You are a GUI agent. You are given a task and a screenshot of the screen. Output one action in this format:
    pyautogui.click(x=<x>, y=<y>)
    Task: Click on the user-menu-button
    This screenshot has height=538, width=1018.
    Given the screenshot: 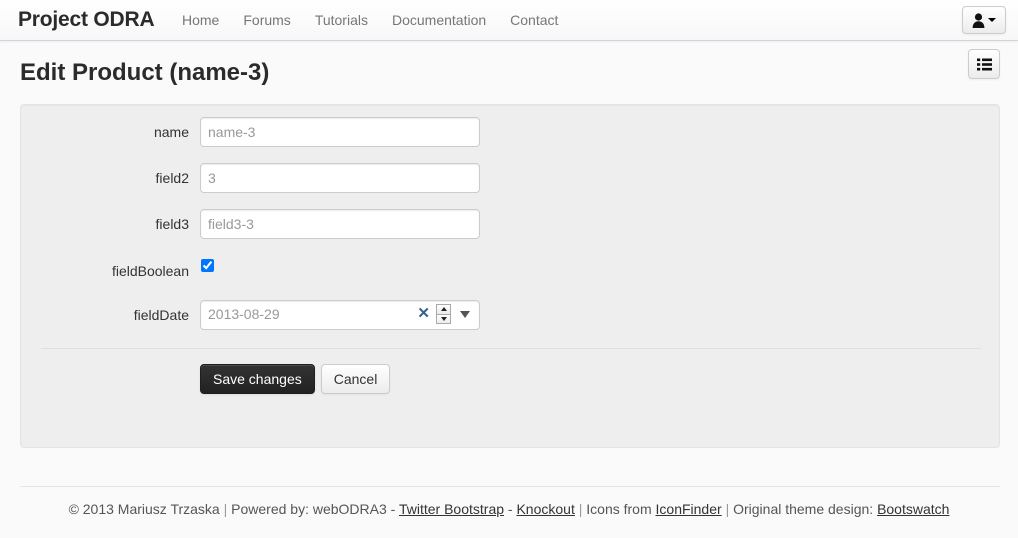 What is the action you would take?
    pyautogui.click(x=984, y=20)
    